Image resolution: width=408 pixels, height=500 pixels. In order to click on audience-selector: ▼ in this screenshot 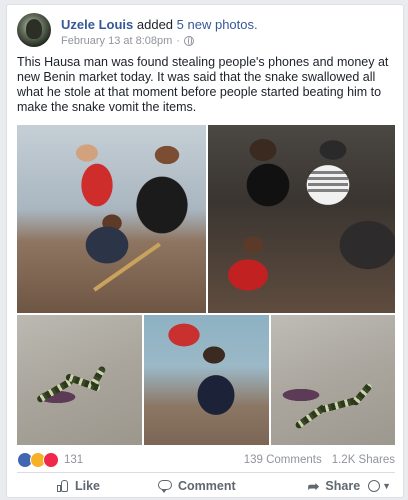, I will do `click(379, 486)`.